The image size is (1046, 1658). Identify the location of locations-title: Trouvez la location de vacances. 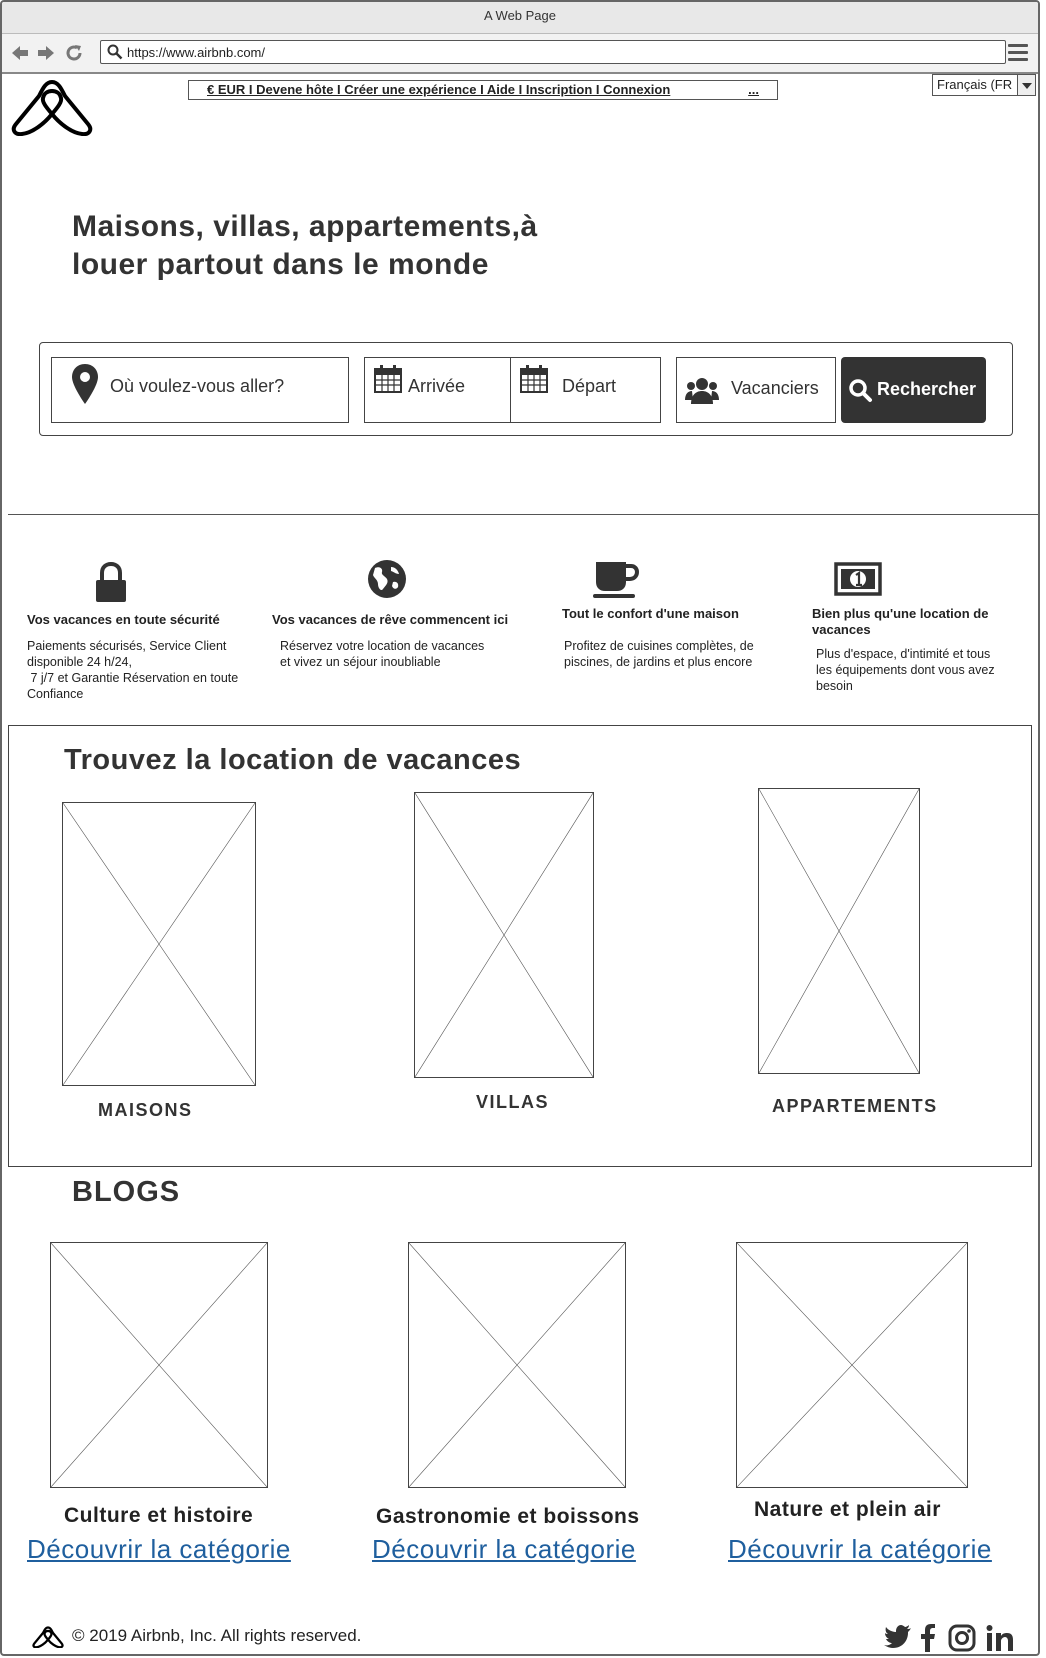
(293, 760).